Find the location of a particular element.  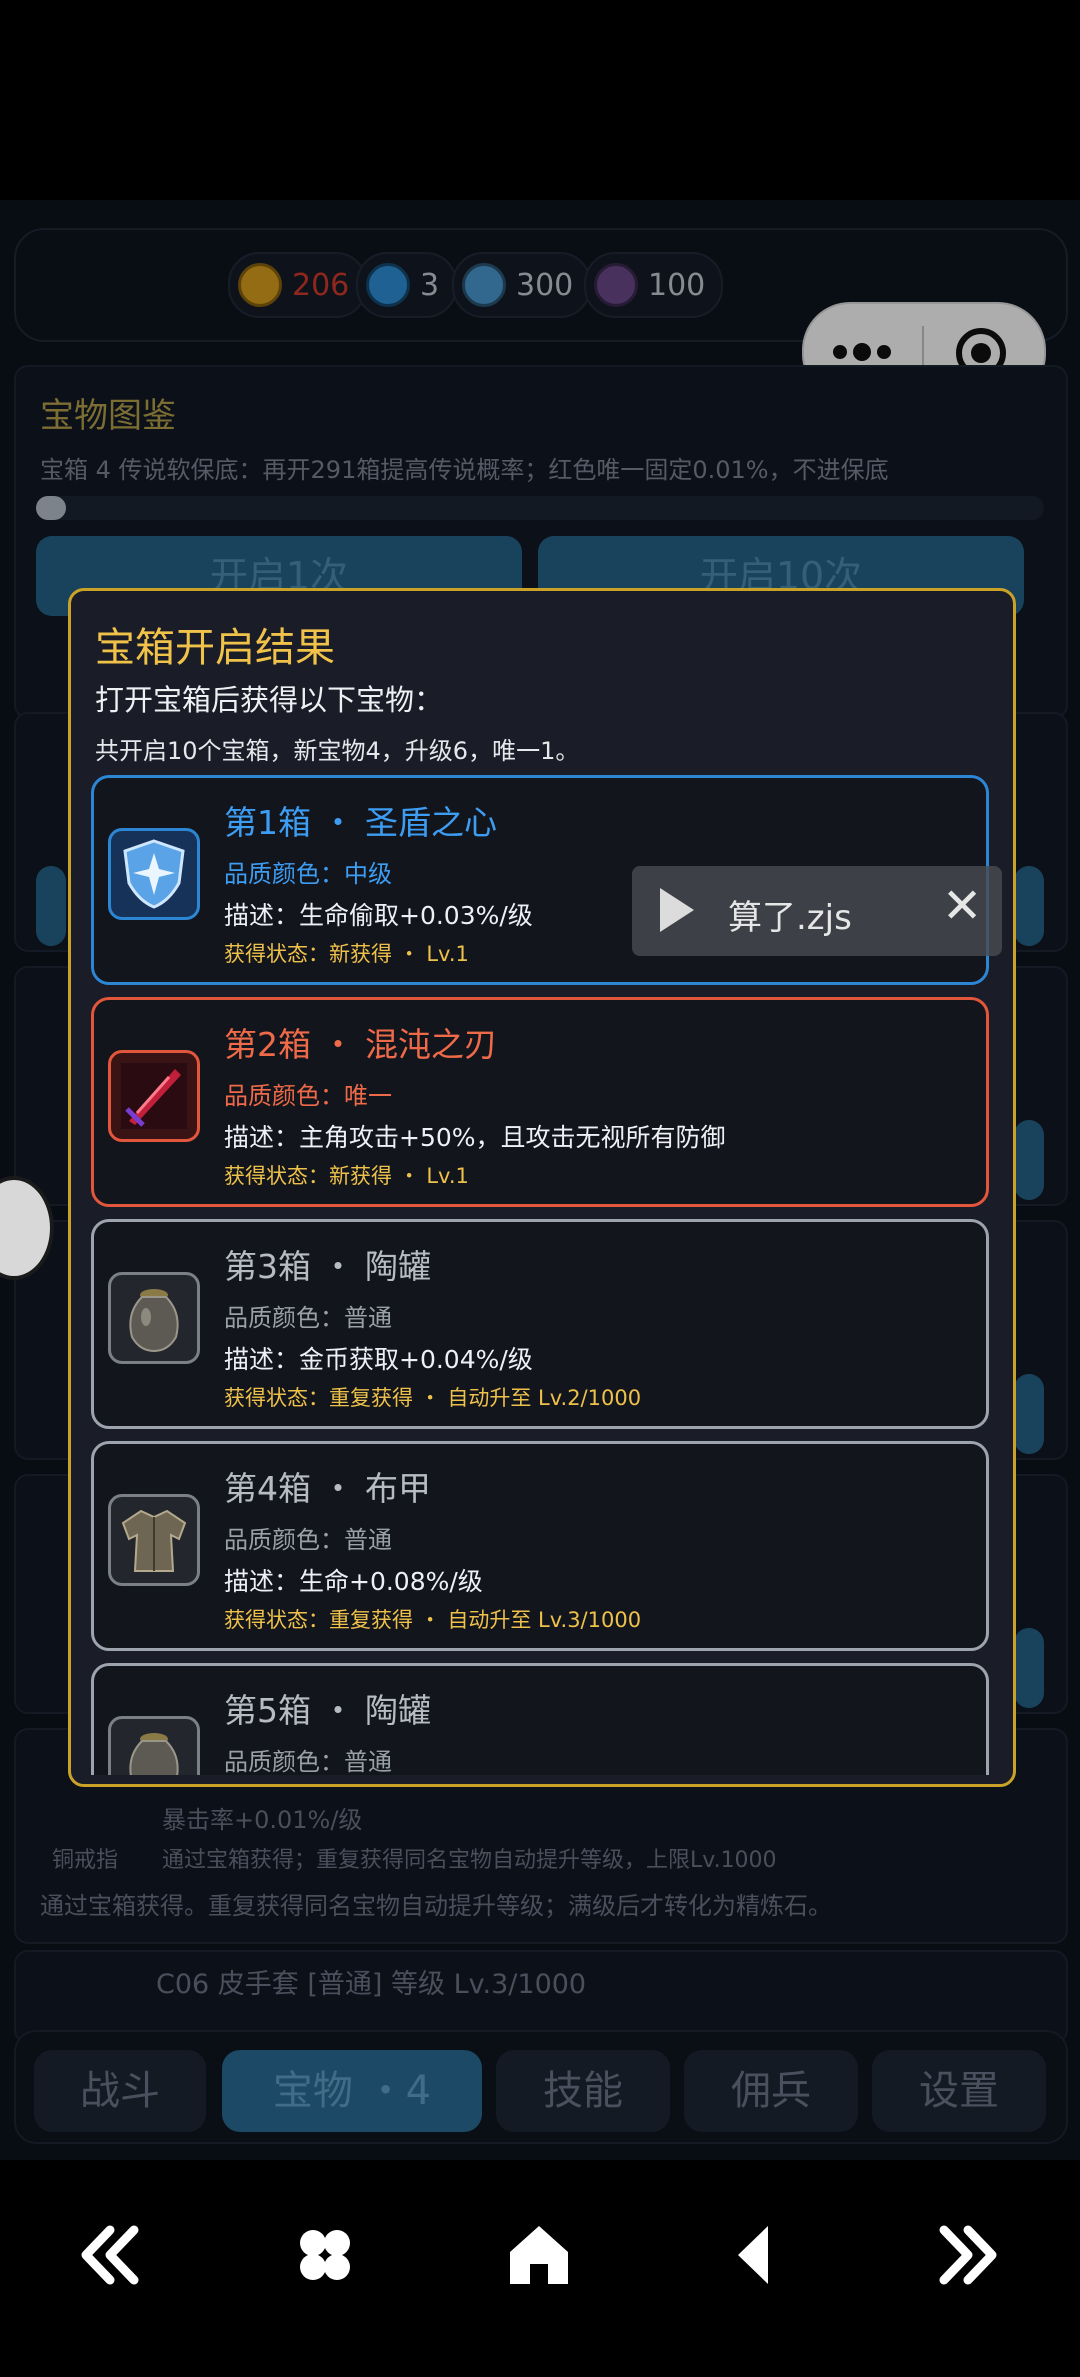

item-description: 描述：主角攻击+50%，且攻击无视所有防御 is located at coordinates (475, 1137).